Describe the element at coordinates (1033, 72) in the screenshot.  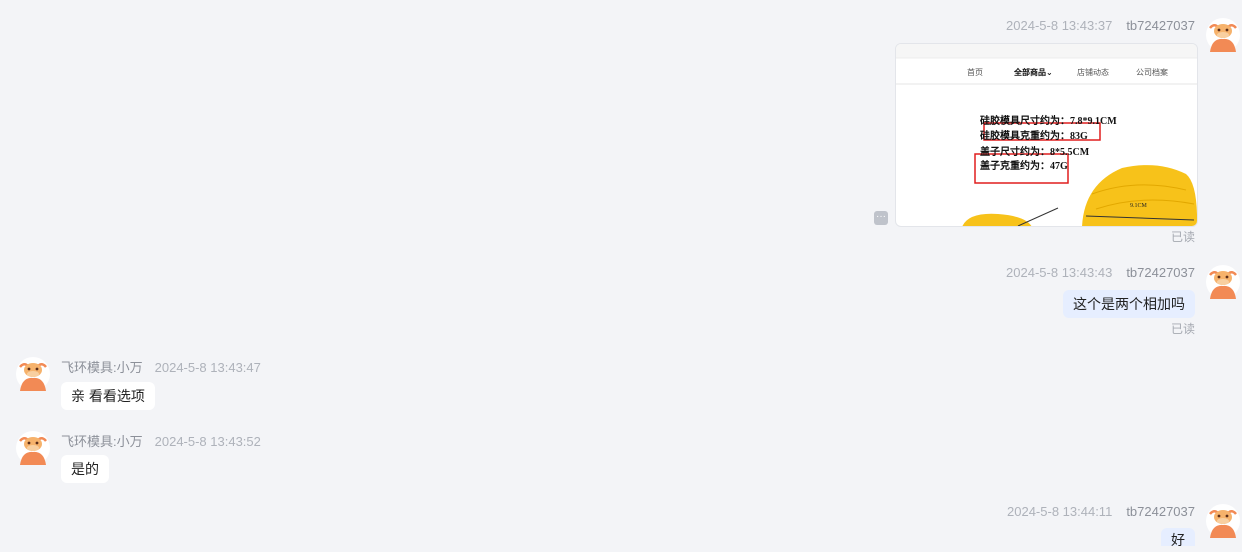
I see `nav-all-products: 全部商品⌄` at that location.